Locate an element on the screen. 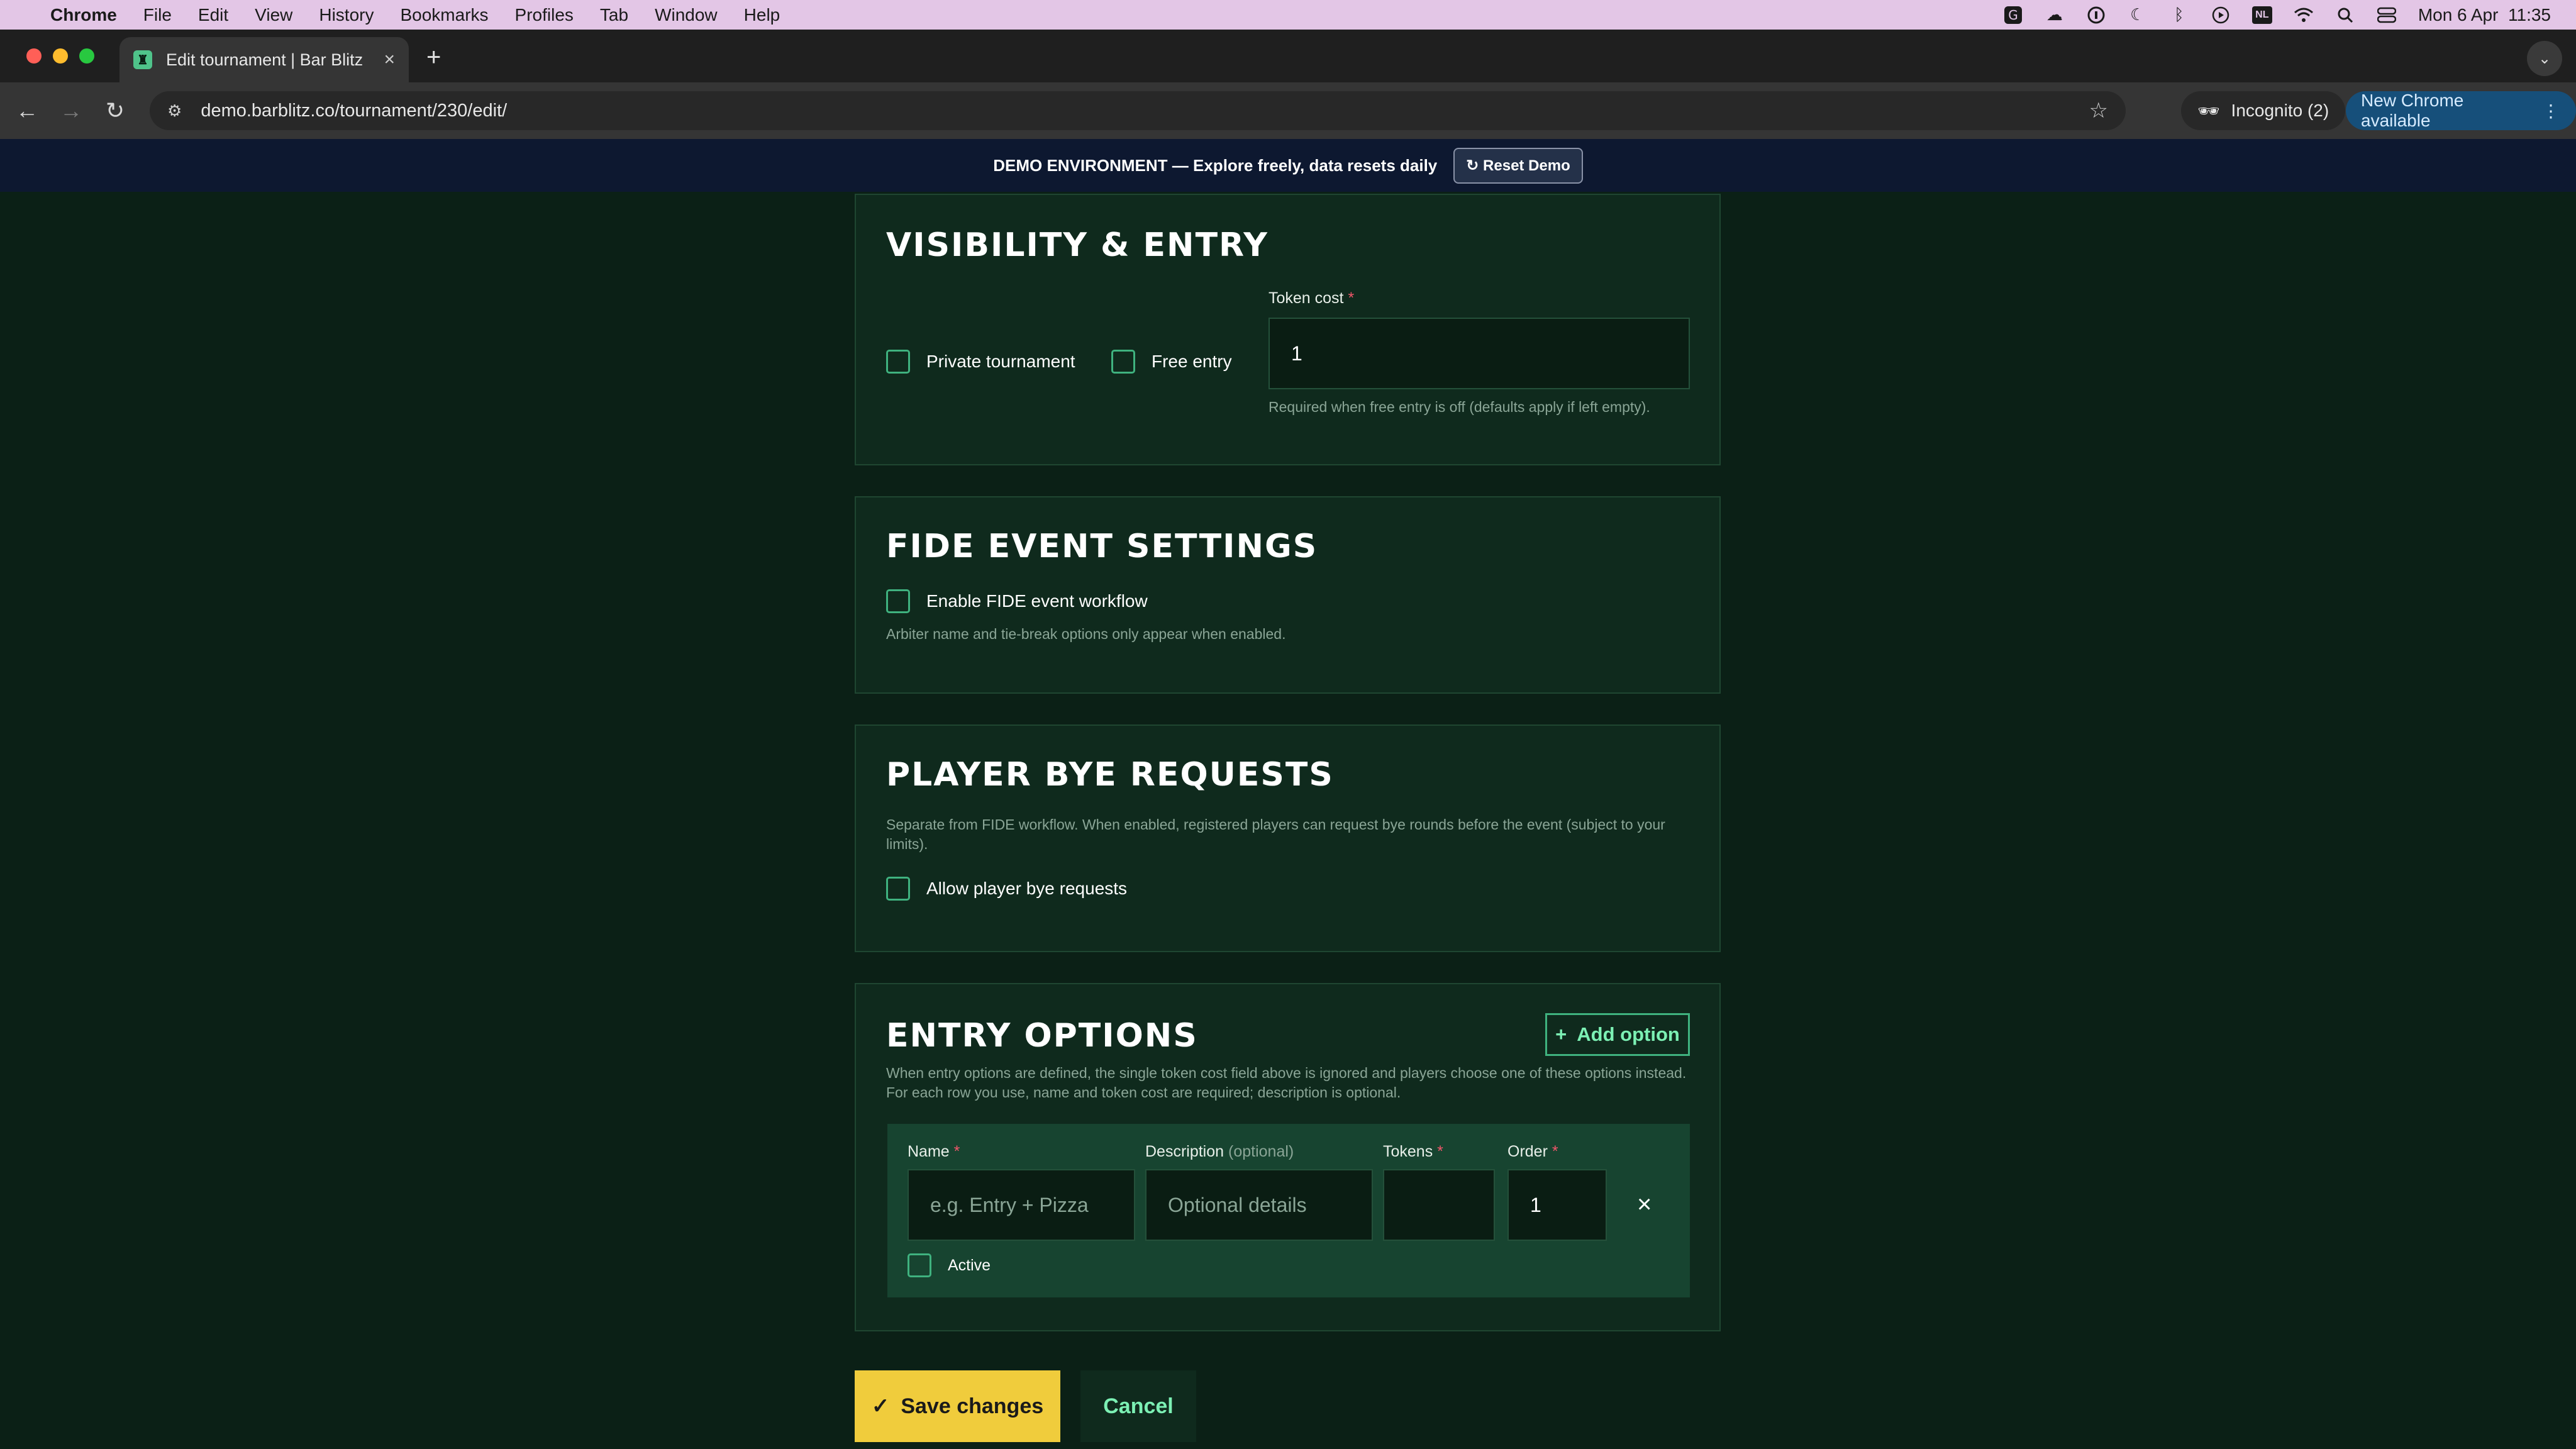 The width and height of the screenshot is (2576, 1449). option-name-input: e.g. Entry + Pizza is located at coordinates (1021, 1205).